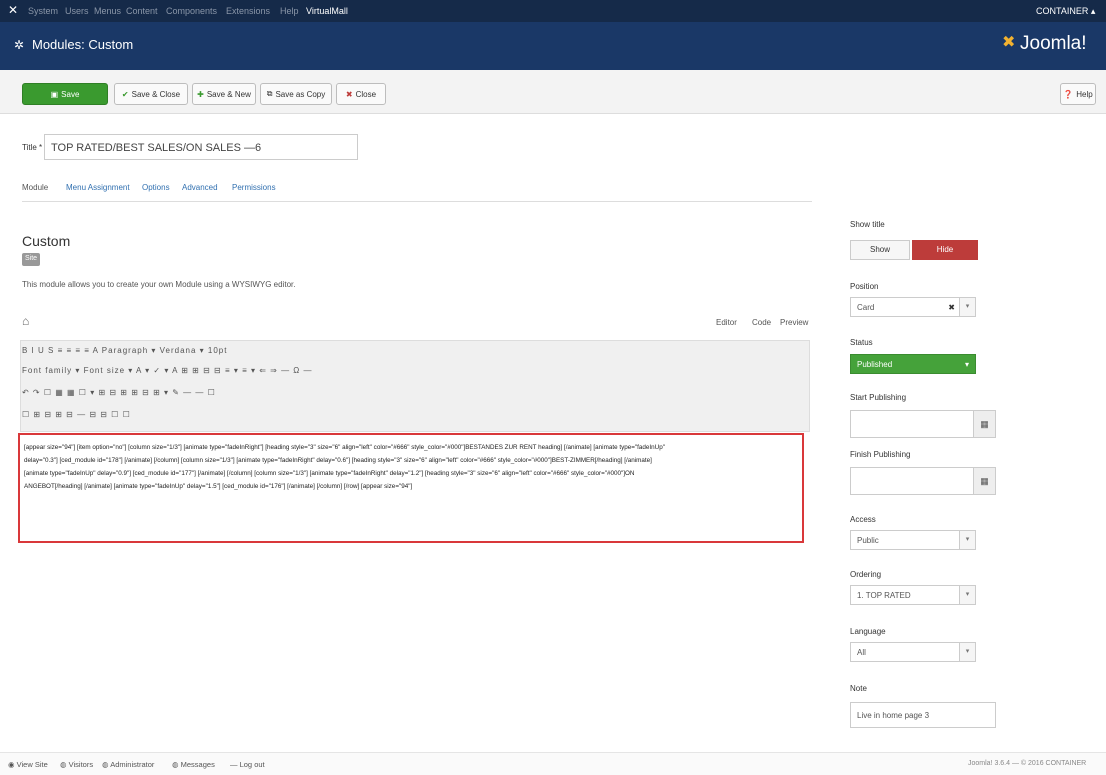 This screenshot has width=1106, height=775. Describe the element at coordinates (254, 187) in the screenshot. I see `tab-permissions: Permissions` at that location.